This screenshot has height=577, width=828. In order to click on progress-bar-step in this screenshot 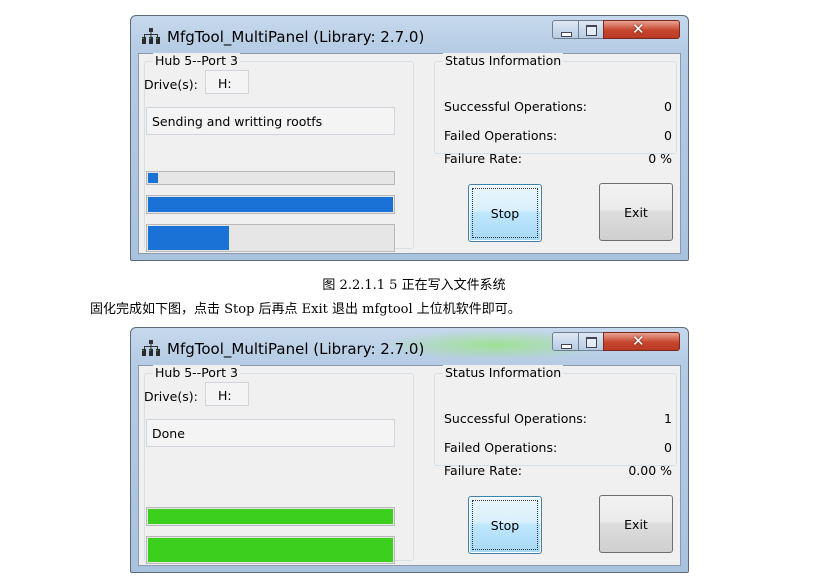, I will do `click(270, 178)`.